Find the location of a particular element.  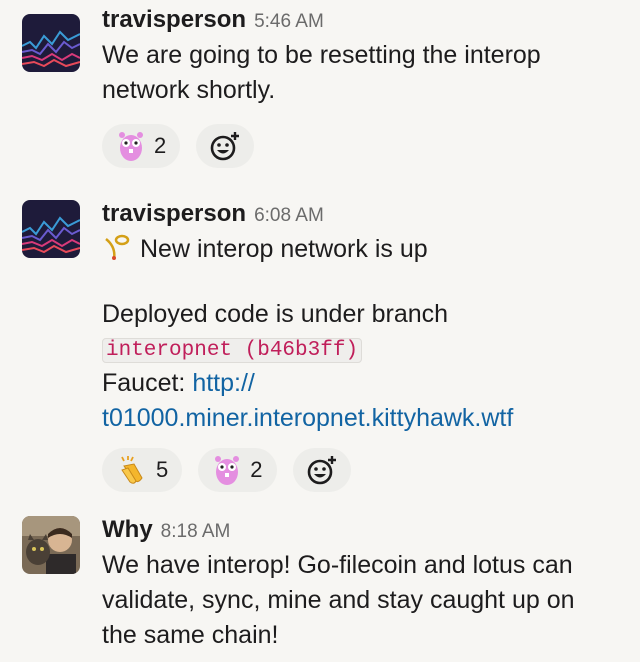

faucet-link: t01000.miner.interopnet.kittyhawk.wtf is located at coordinates (307, 418).